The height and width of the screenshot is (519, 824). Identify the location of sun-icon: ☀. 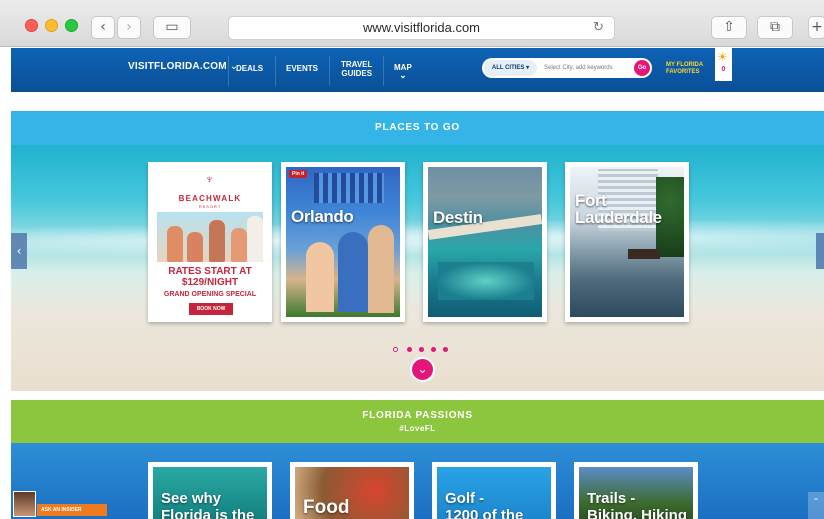
(722, 57).